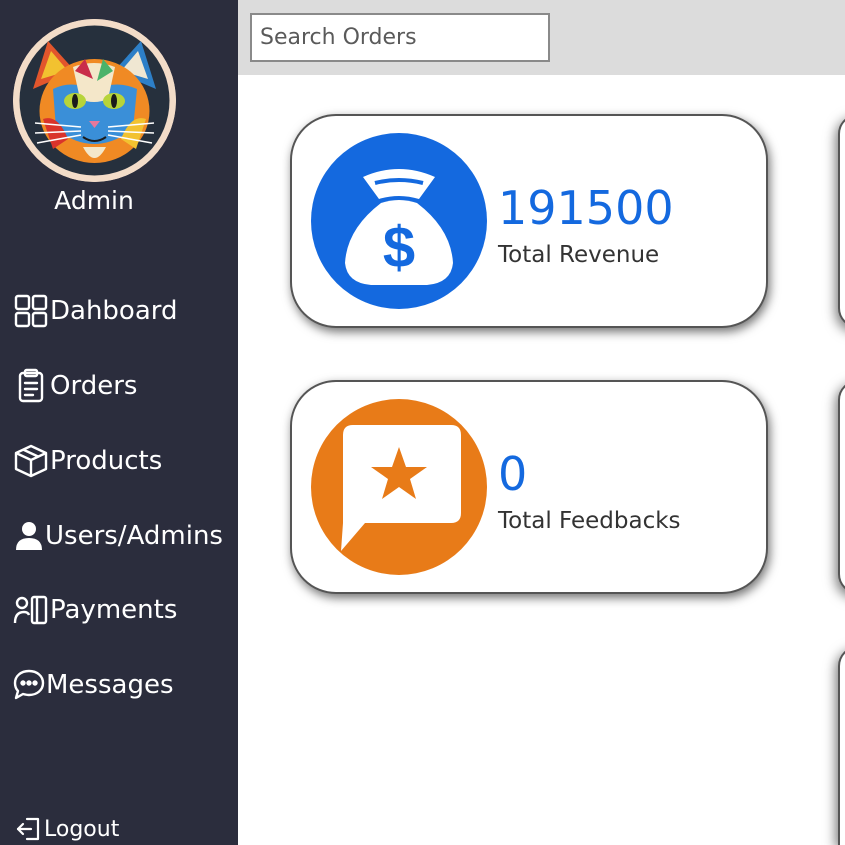 This screenshot has width=845, height=845. I want to click on money-bag-icon: $, so click(399, 221).